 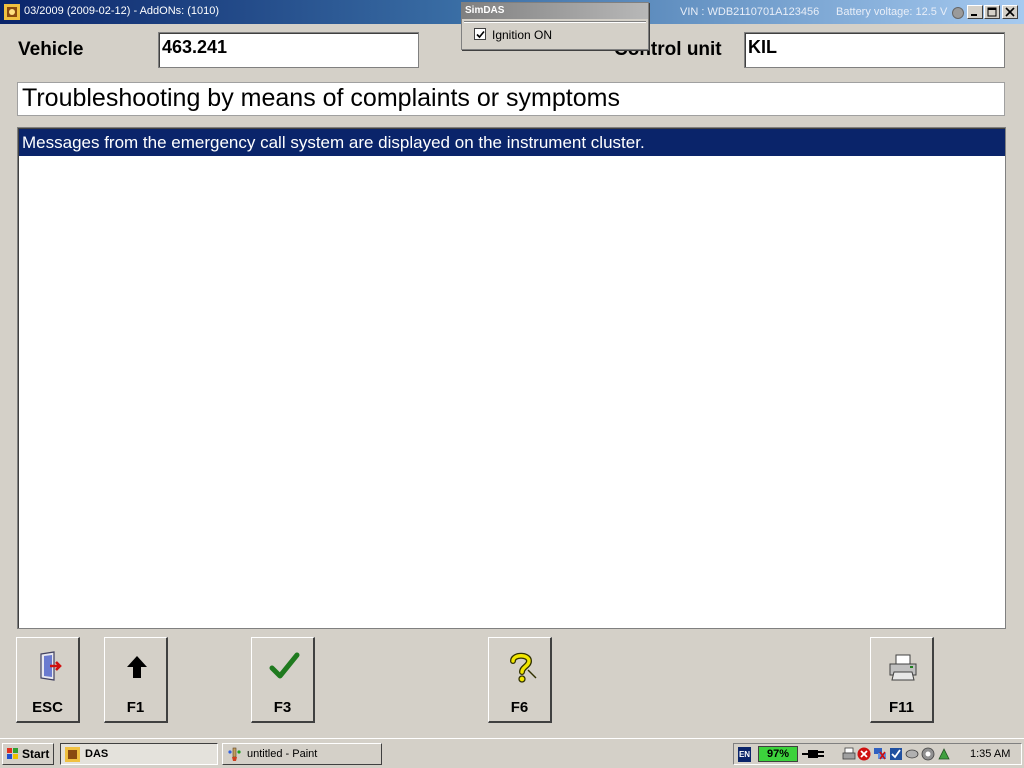 I want to click on esc-key-label: ESC, so click(x=47, y=707).